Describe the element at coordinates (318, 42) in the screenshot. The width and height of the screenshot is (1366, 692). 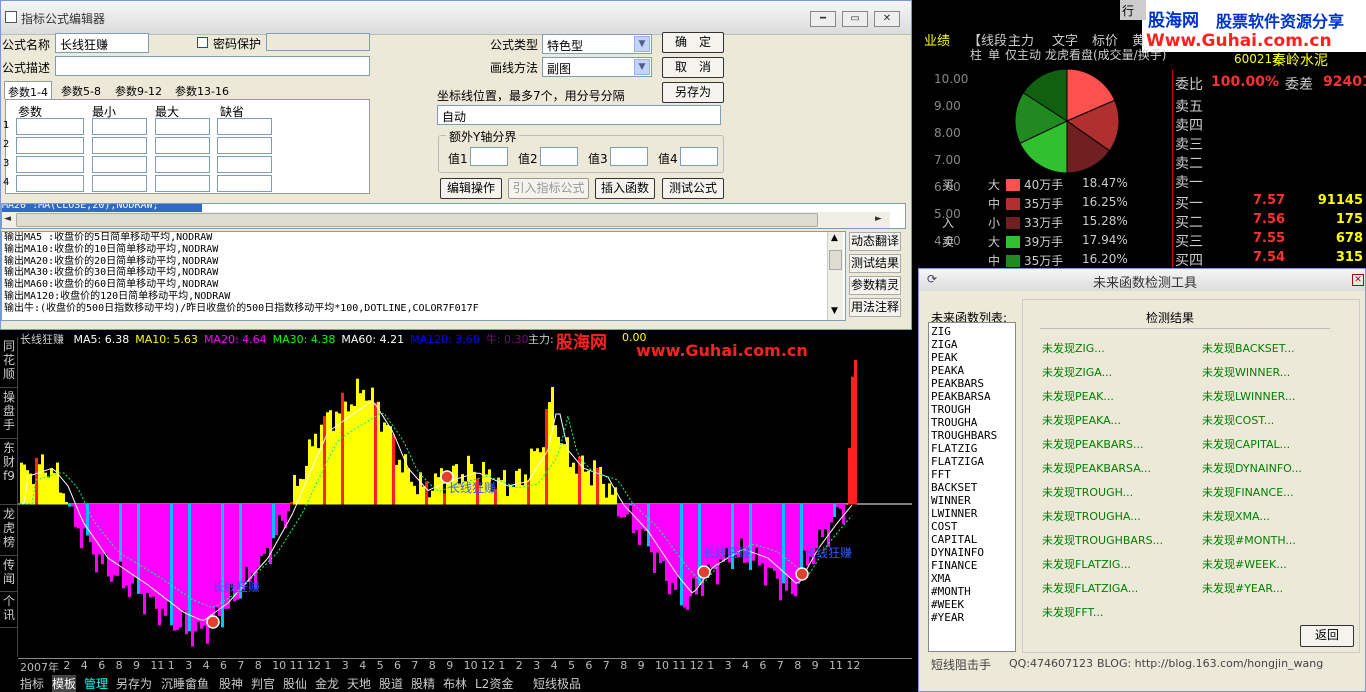
I see `password-input` at that location.